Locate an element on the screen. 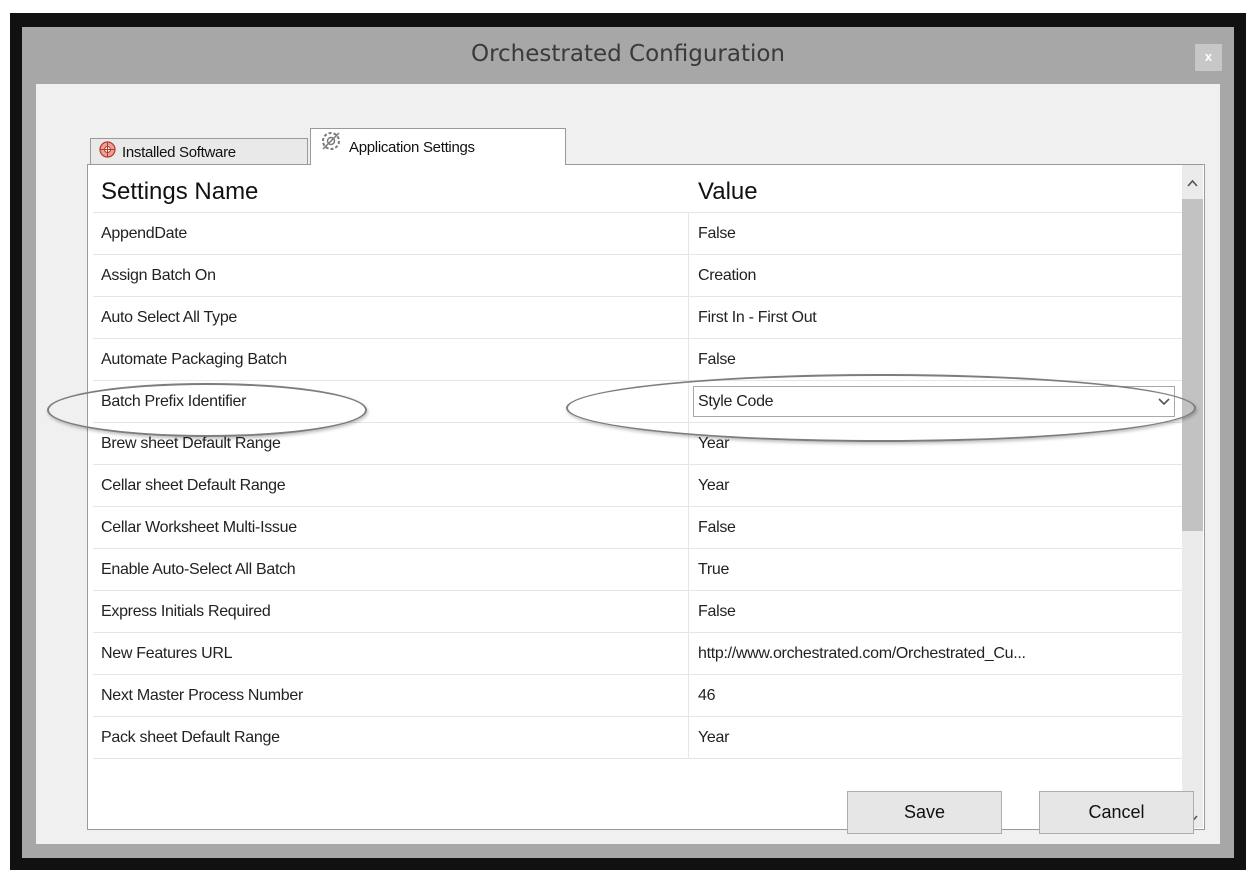  close-button: x is located at coordinates (1208, 57).